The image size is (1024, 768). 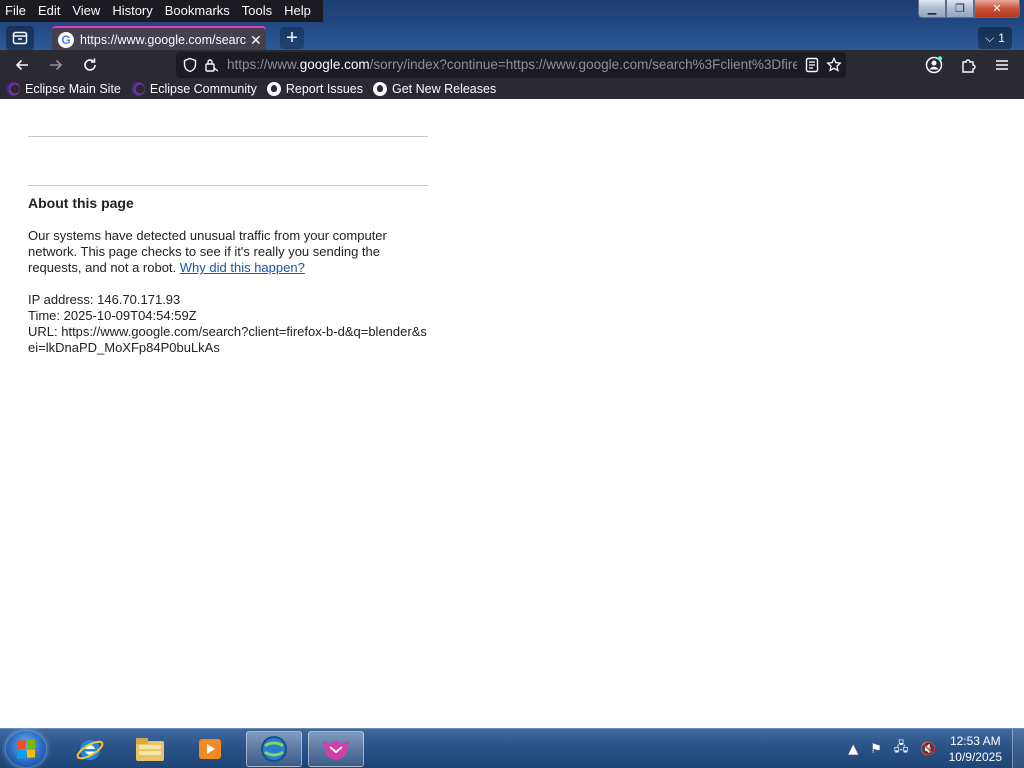 What do you see at coordinates (901, 749) in the screenshot?
I see `network-icon: 🖧` at bounding box center [901, 749].